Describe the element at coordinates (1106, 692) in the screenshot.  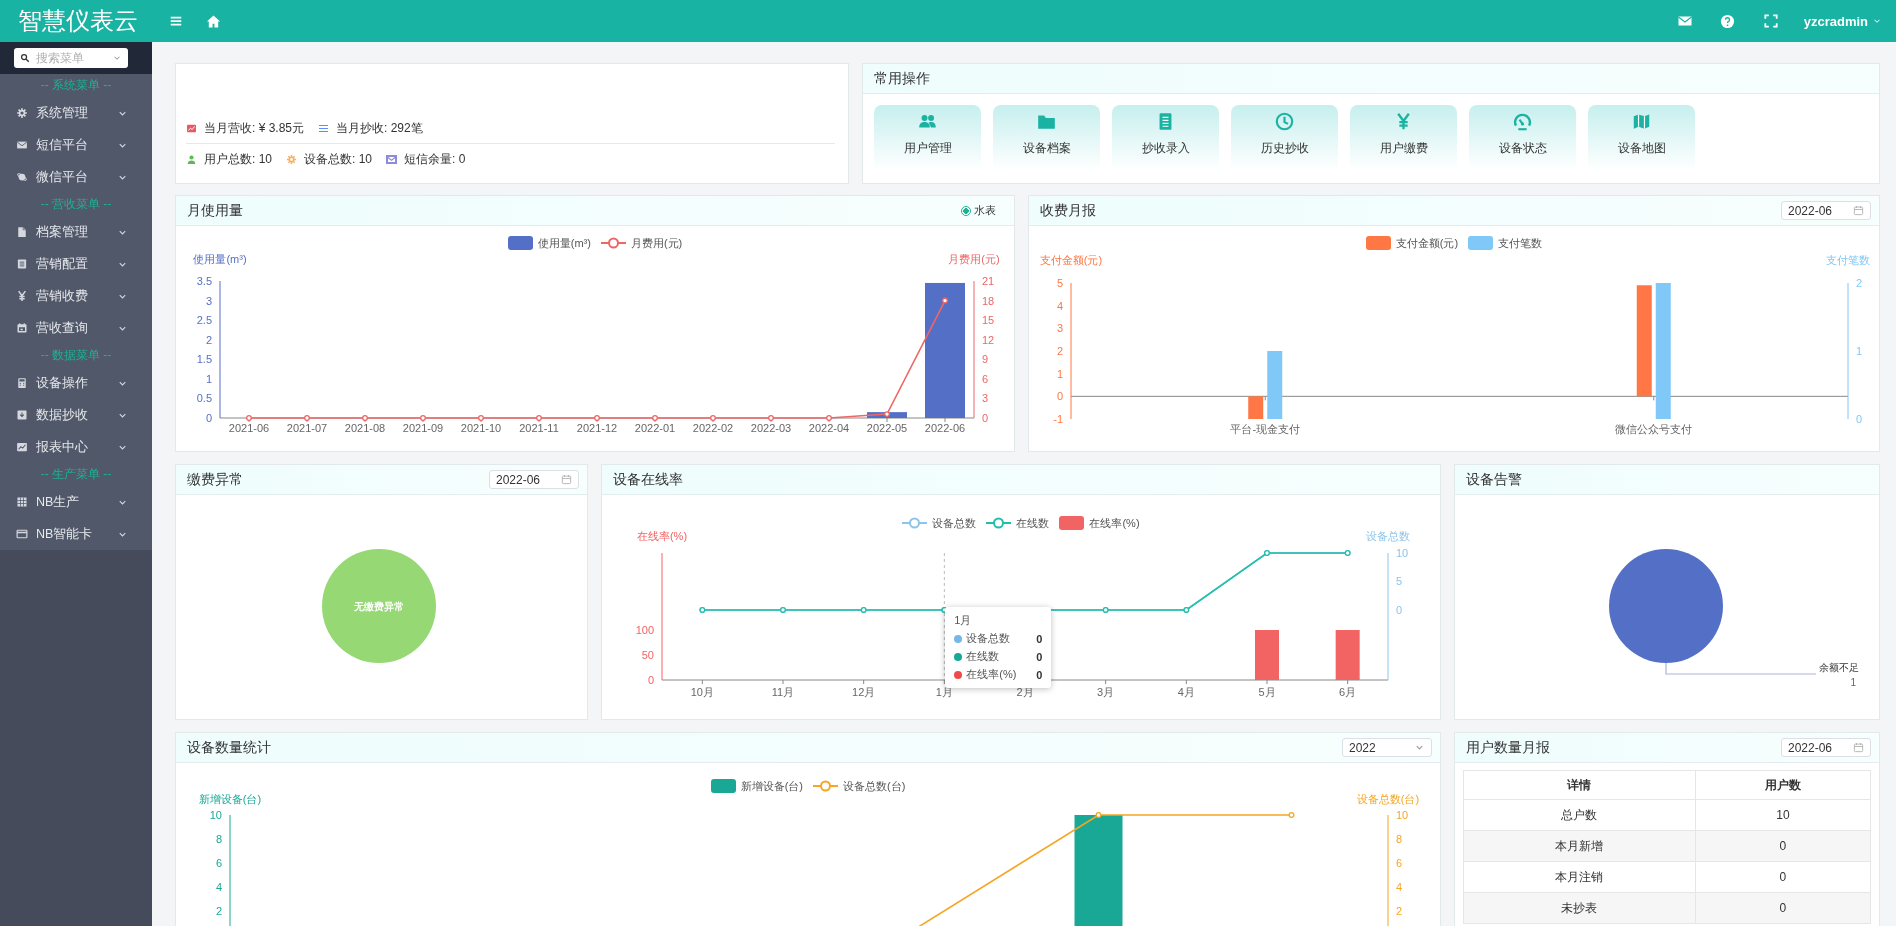
I see `category-label: 3月` at that location.